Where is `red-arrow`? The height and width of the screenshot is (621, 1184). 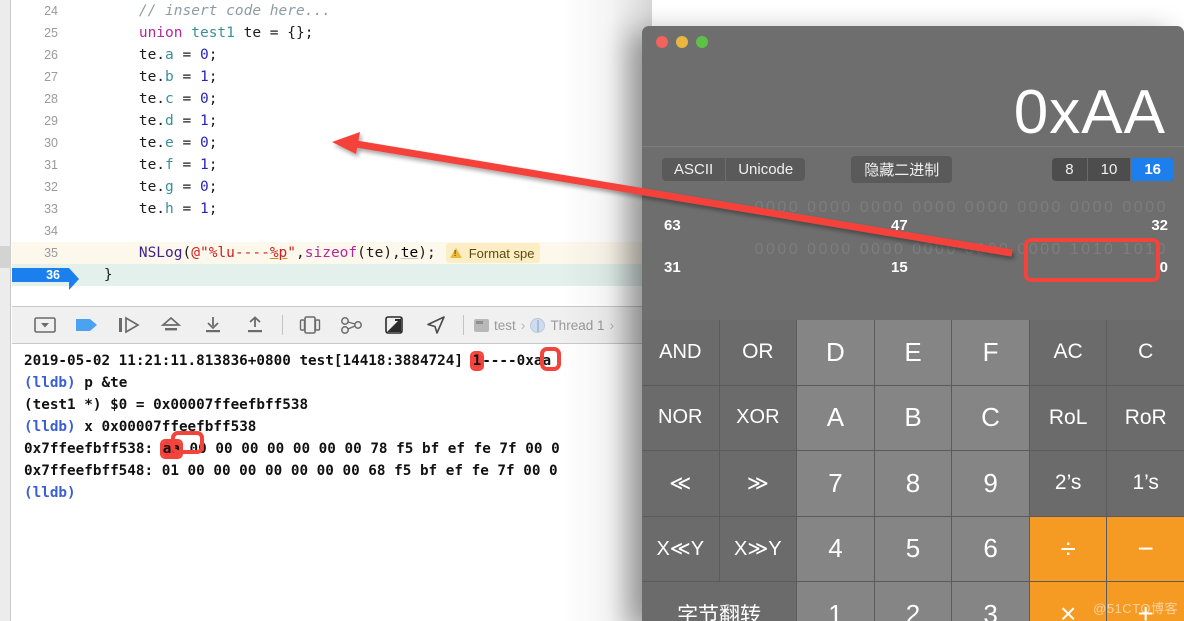 red-arrow is located at coordinates (672, 194).